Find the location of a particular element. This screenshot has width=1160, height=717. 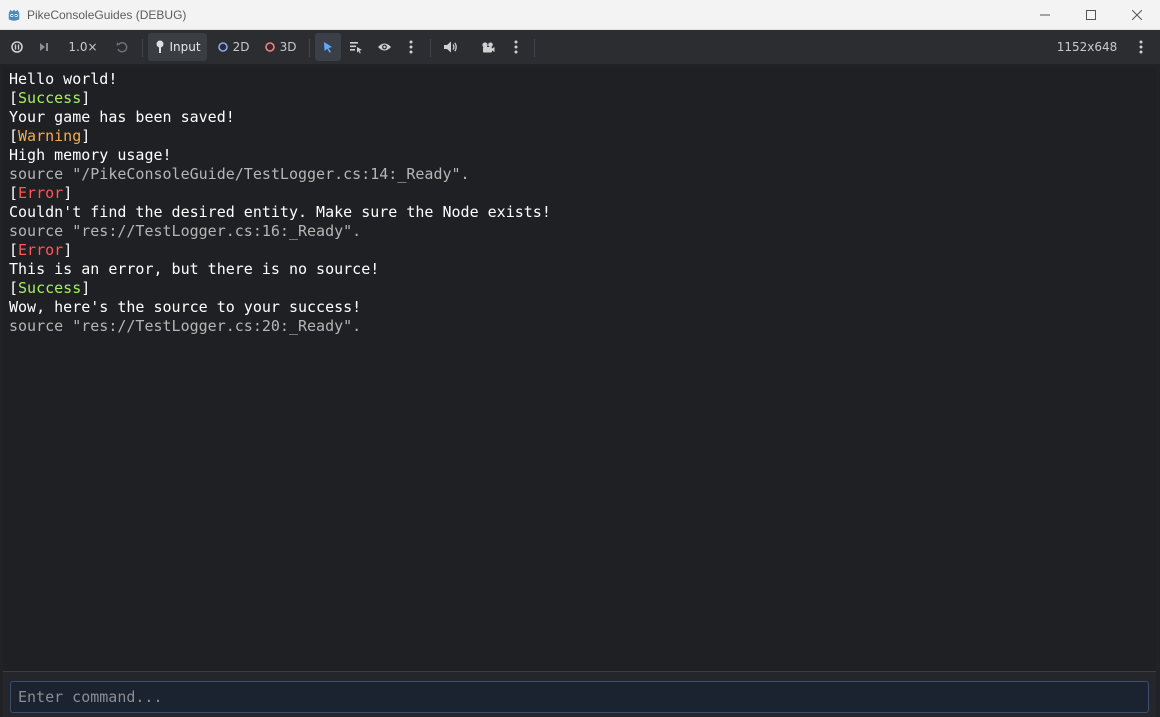

log-line: Hello world! is located at coordinates (579, 79).